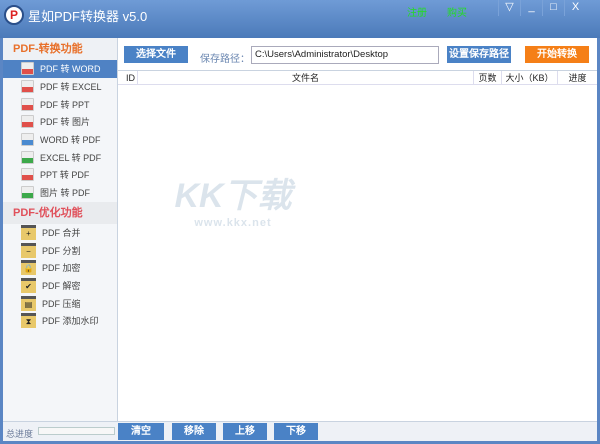 Image resolution: width=600 pixels, height=444 pixels. I want to click on sidebar-item-label: PDF 转 图片, so click(65, 122).